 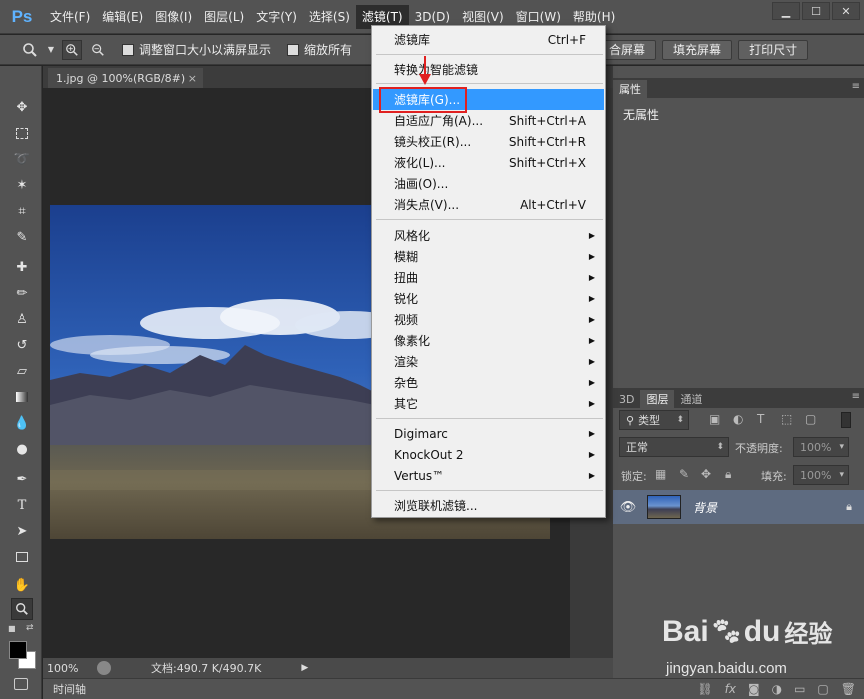 I want to click on resize-windows-checkbox: 调整窗口大小以满屏显示, so click(x=196, y=49).